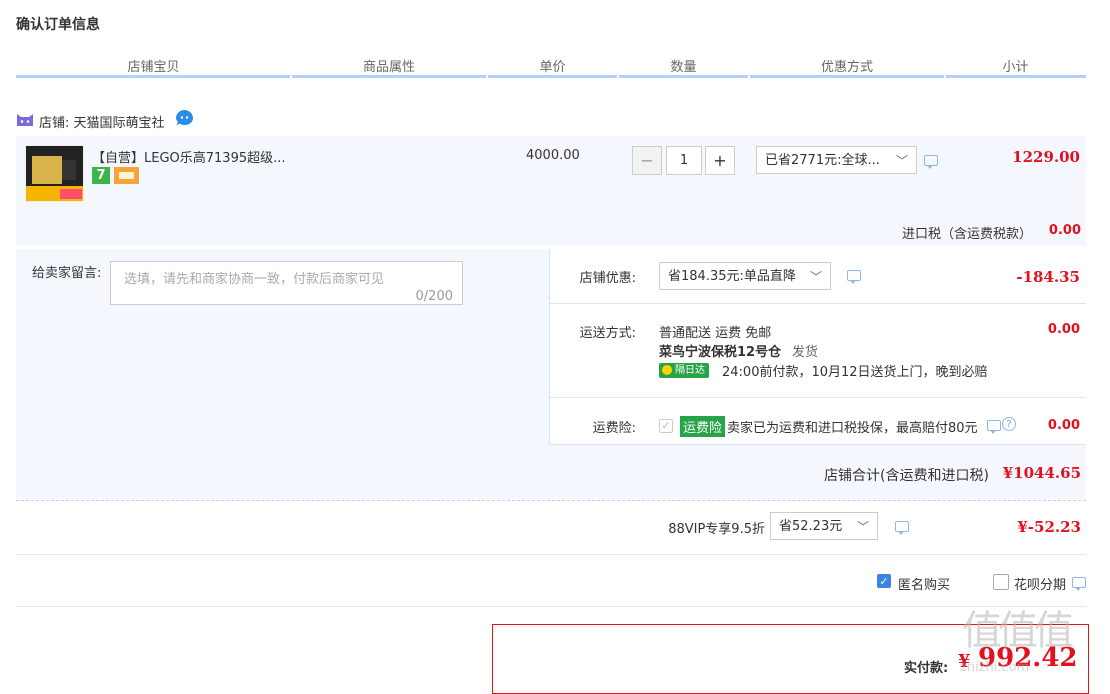 Image resolution: width=1110 pixels, height=694 pixels. Describe the element at coordinates (1048, 277) in the screenshot. I see `shop-discount-amount: -184.35` at that location.